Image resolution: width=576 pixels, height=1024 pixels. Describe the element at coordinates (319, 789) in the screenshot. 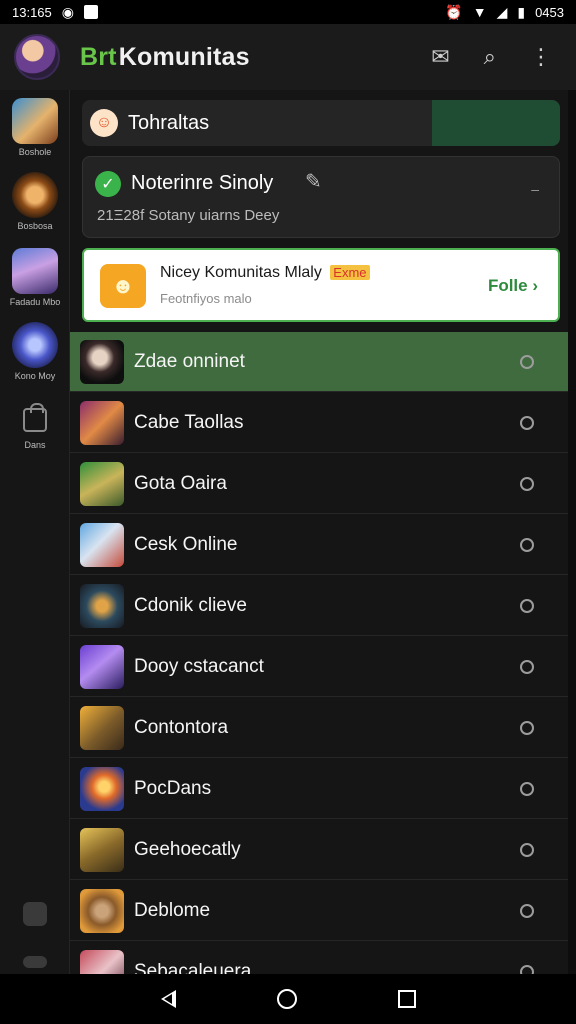

I see `list-item: PocDans` at that location.